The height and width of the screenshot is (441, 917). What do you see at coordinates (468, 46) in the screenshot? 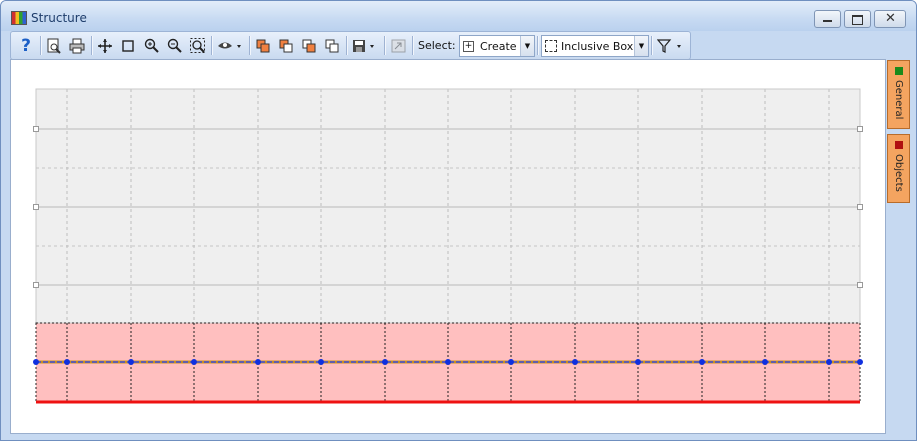
I see `create-icon: +` at bounding box center [468, 46].